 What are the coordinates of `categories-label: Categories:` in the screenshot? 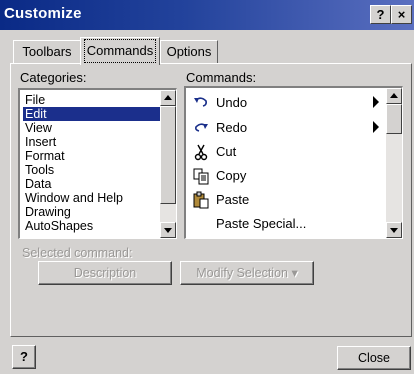 It's located at (53, 77).